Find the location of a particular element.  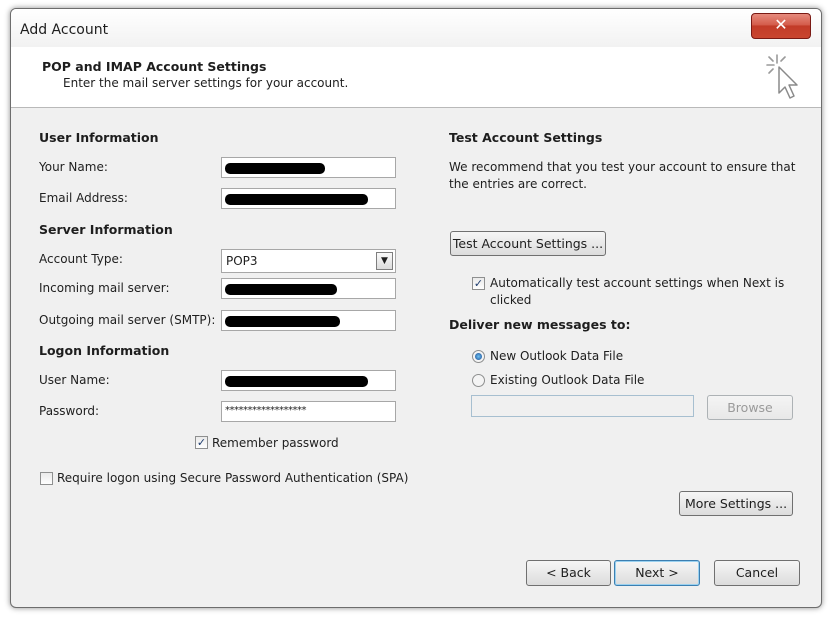

auto-test-checkbox: ✓ is located at coordinates (478, 283).